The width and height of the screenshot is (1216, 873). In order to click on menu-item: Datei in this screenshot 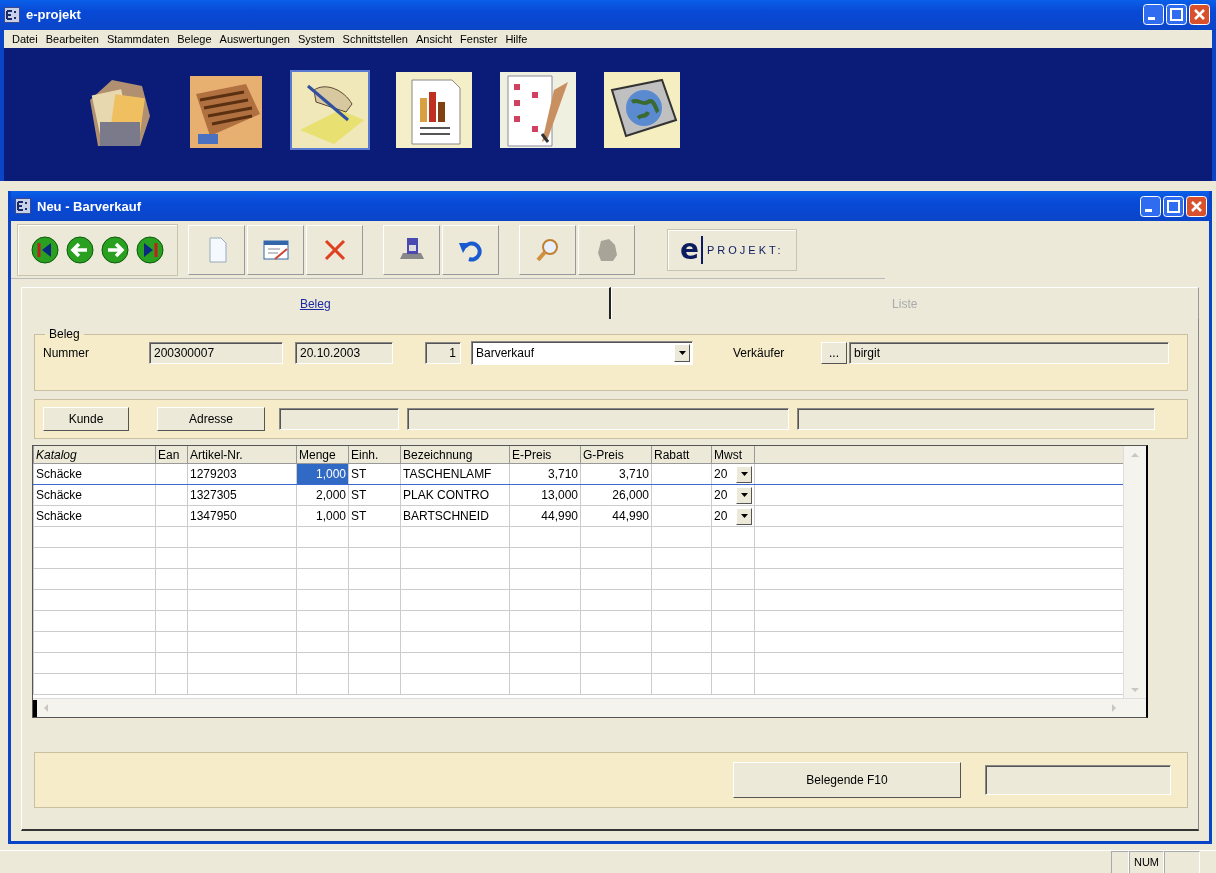, I will do `click(25, 38)`.